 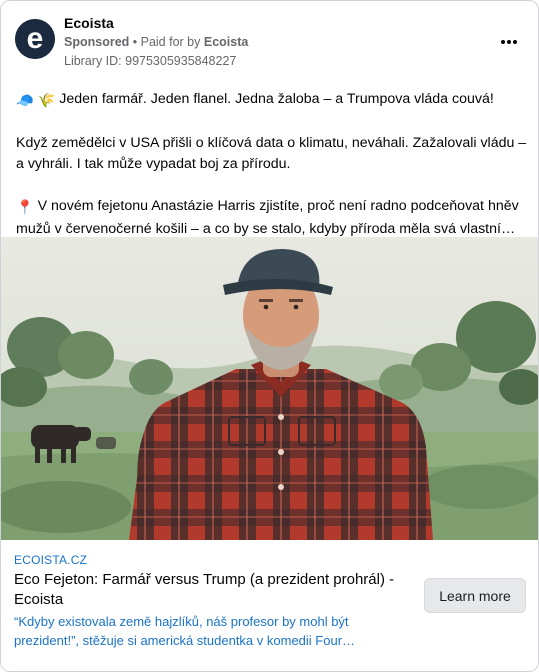 What do you see at coordinates (51, 560) in the screenshot?
I see `link-domain: ECOISTA.CZ` at bounding box center [51, 560].